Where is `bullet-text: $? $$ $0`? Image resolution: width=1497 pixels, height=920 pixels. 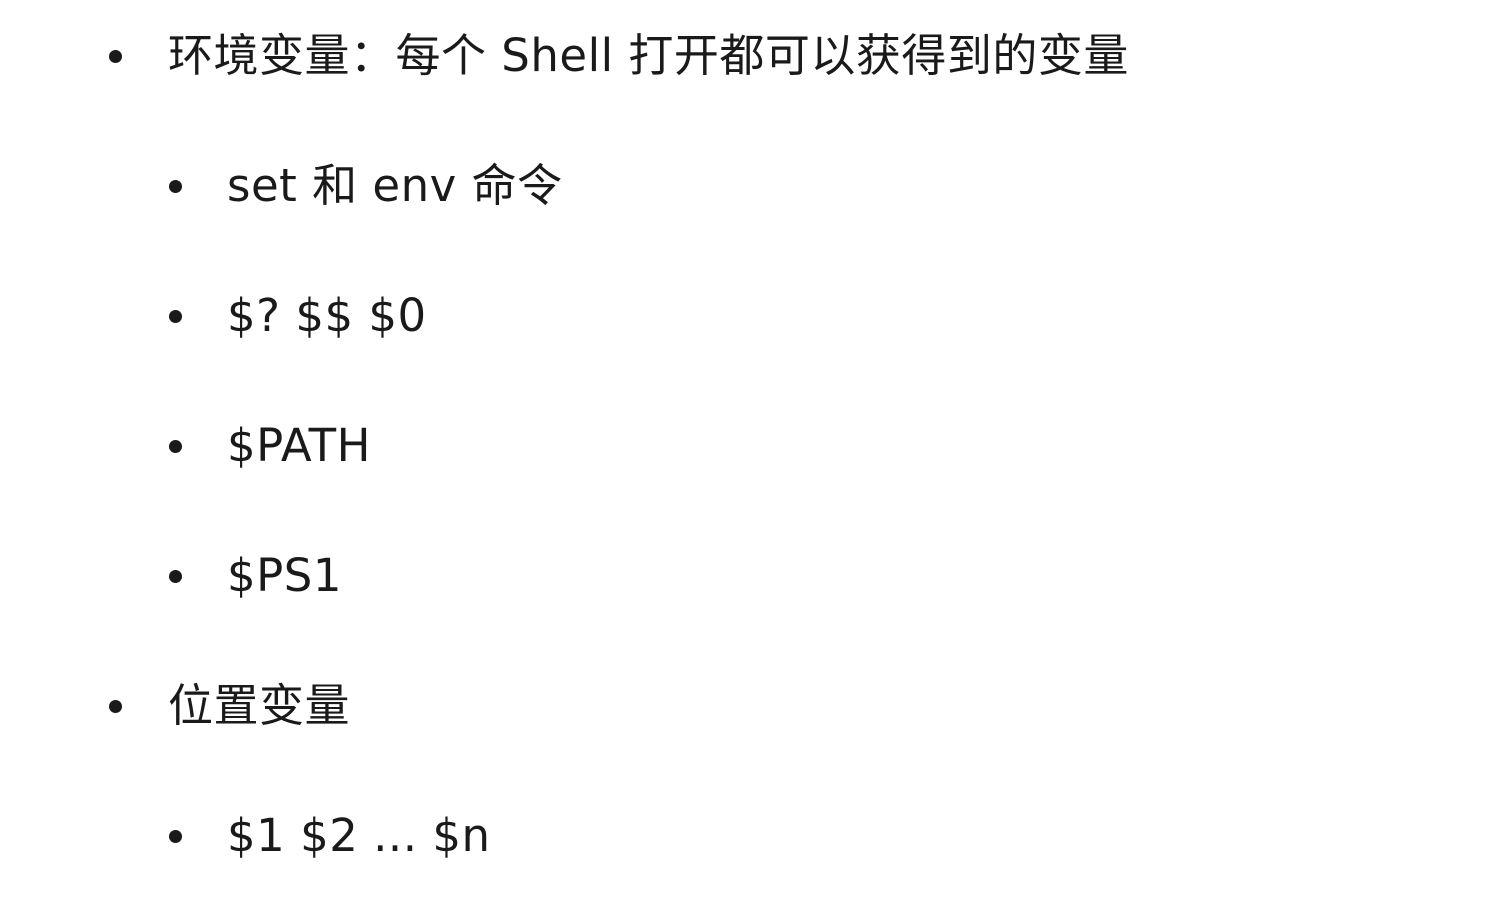
bullet-text: $? $$ $0 is located at coordinates (327, 315).